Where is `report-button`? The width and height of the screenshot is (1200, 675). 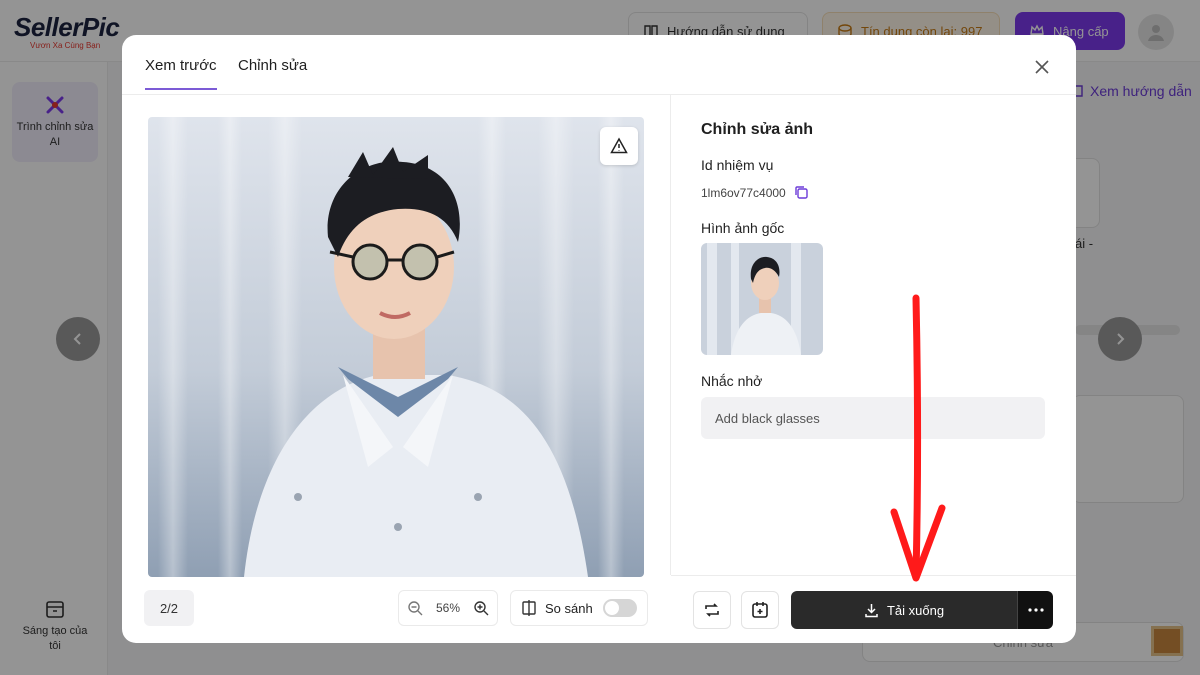
report-button is located at coordinates (619, 146).